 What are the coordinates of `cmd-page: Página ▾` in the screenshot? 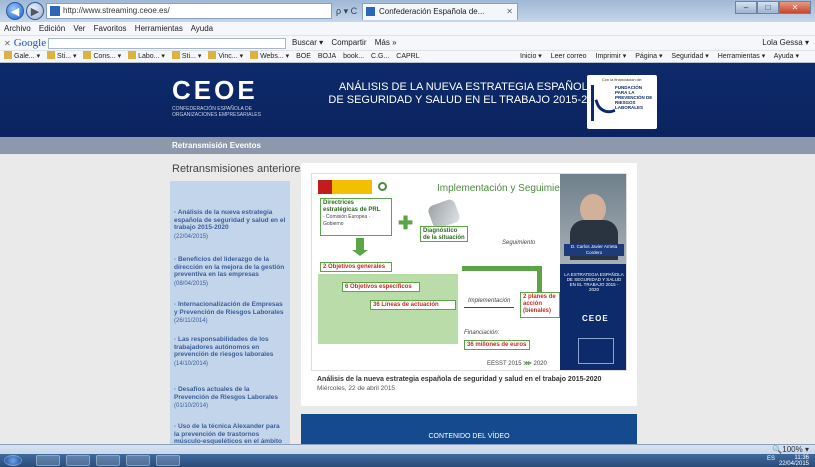 It's located at (648, 56).